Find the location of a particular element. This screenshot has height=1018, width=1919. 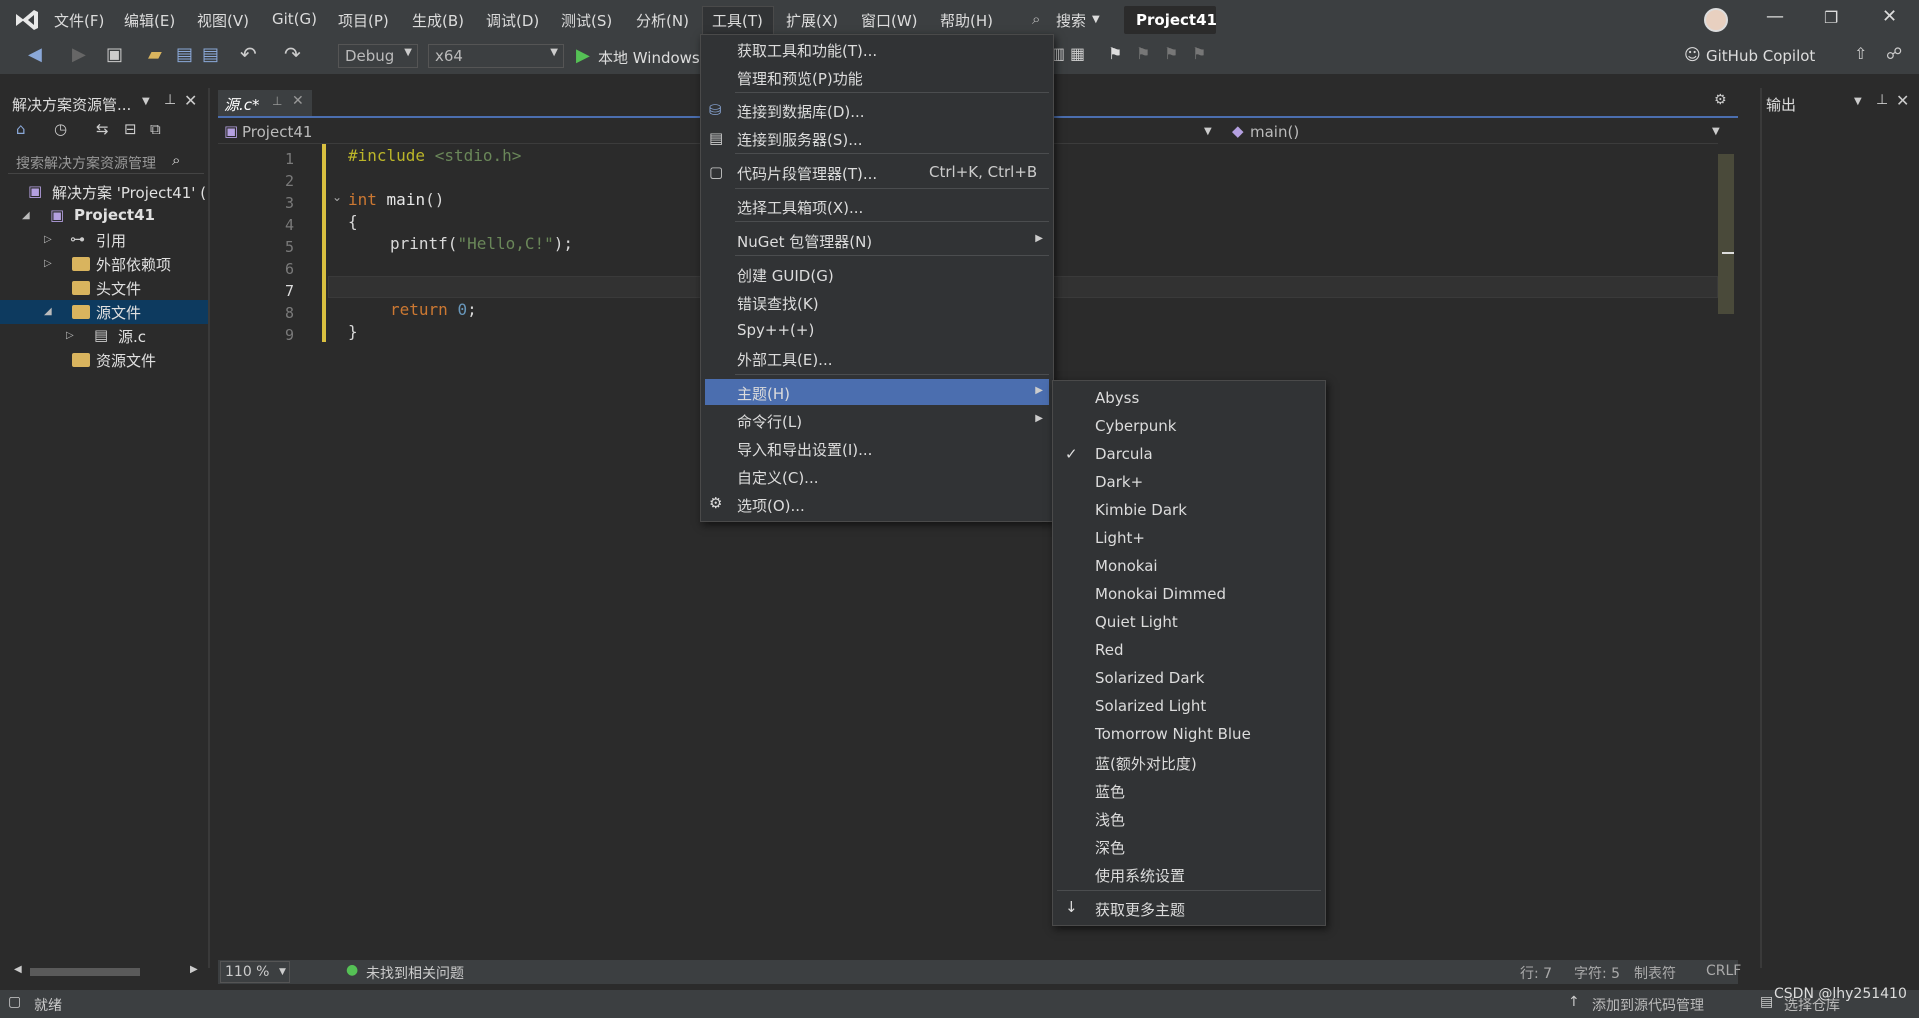

solution-search-input: 搜索解决方案资源管理 ⌕ is located at coordinates (106, 162).